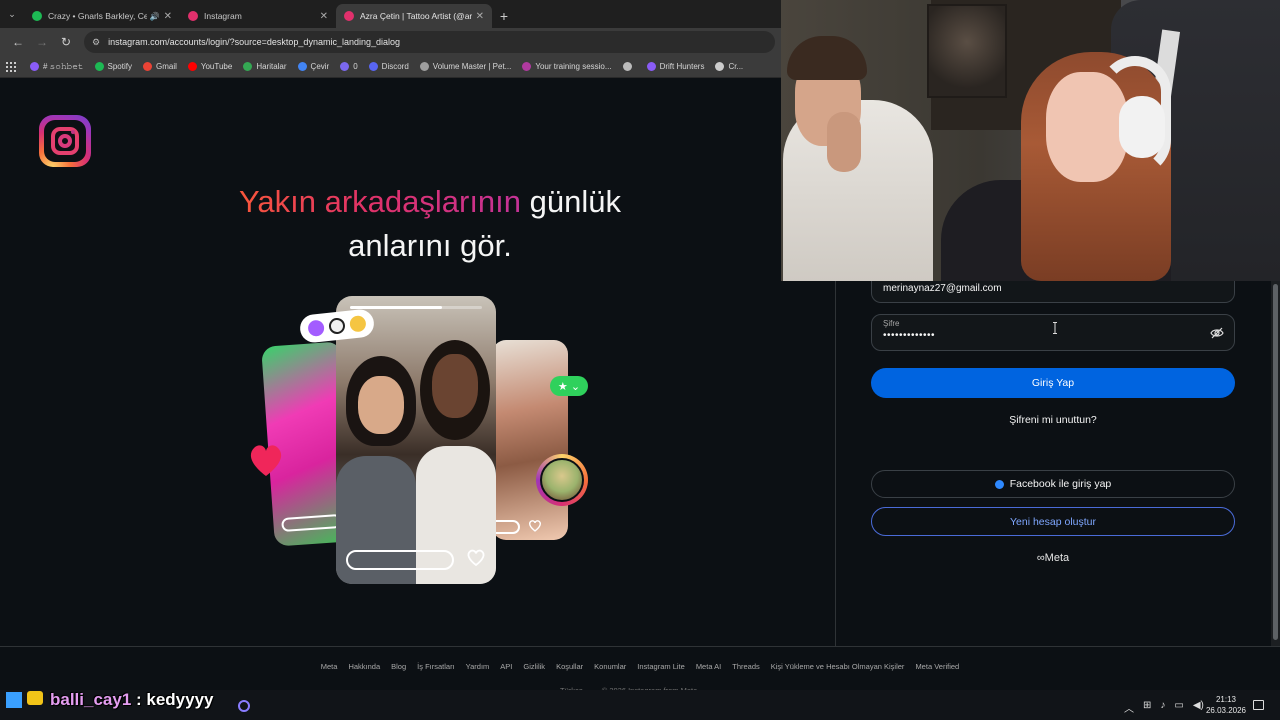 The width and height of the screenshot is (1280, 720). I want to click on system-tray: ︿ ⊞ ♪ ▭ ◀), so click(1164, 707).